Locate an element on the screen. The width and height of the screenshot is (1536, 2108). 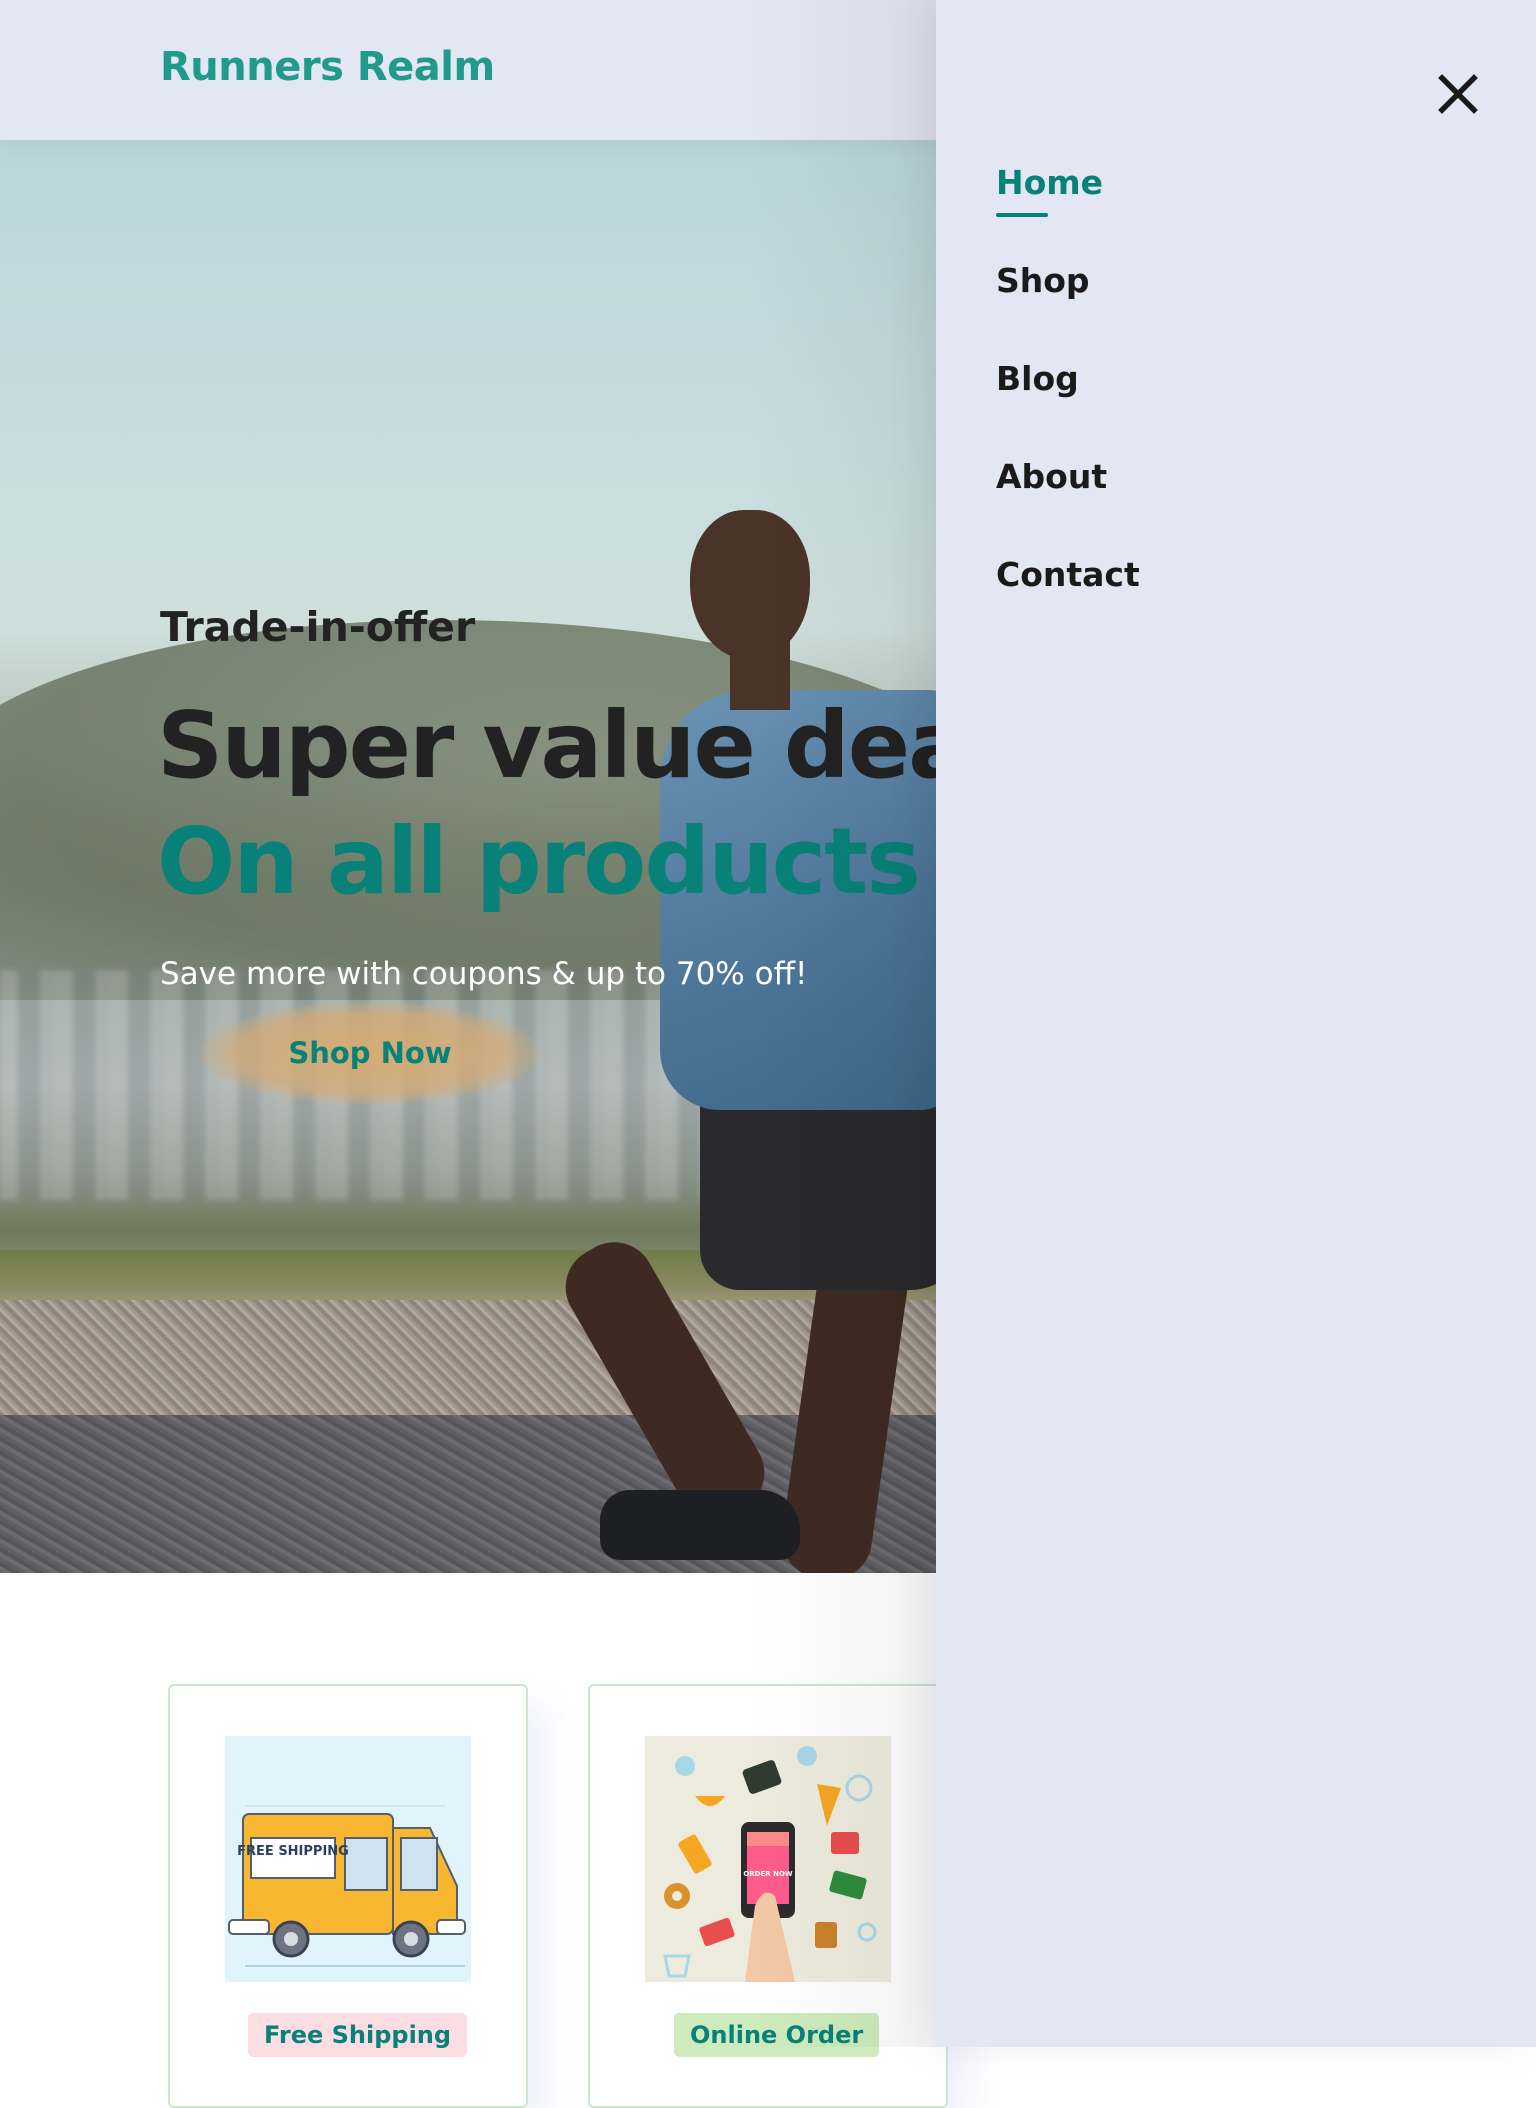
active-nav-indicator is located at coordinates (1022, 215).